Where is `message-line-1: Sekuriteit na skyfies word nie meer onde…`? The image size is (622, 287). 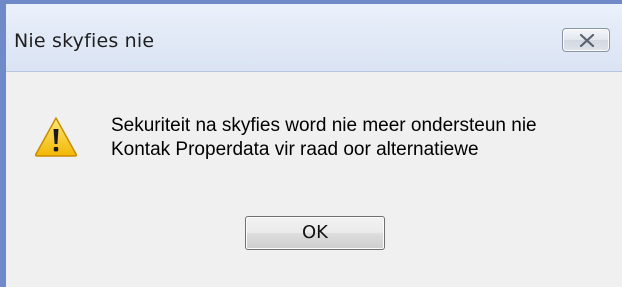 message-line-1: Sekuriteit na skyfies word nie meer onde… is located at coordinates (324, 125).